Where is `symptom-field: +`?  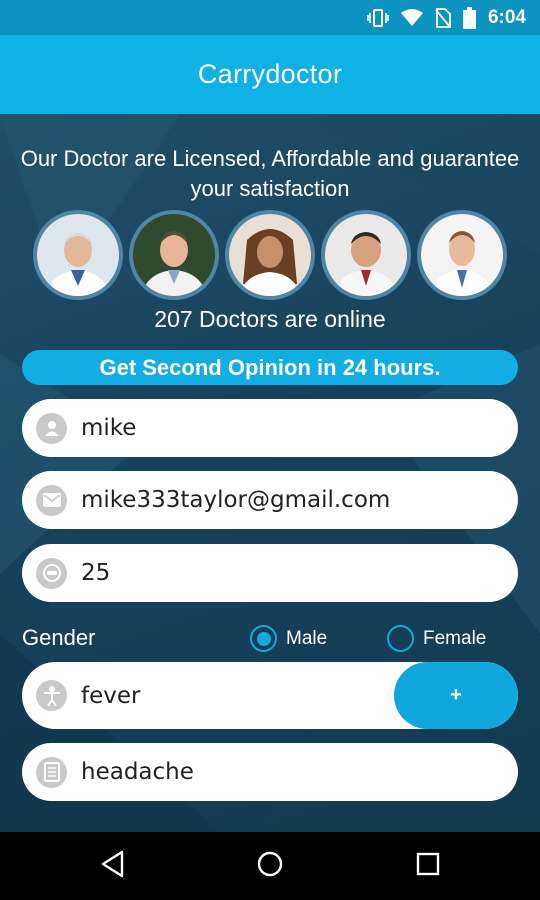 symptom-field: + is located at coordinates (270, 695).